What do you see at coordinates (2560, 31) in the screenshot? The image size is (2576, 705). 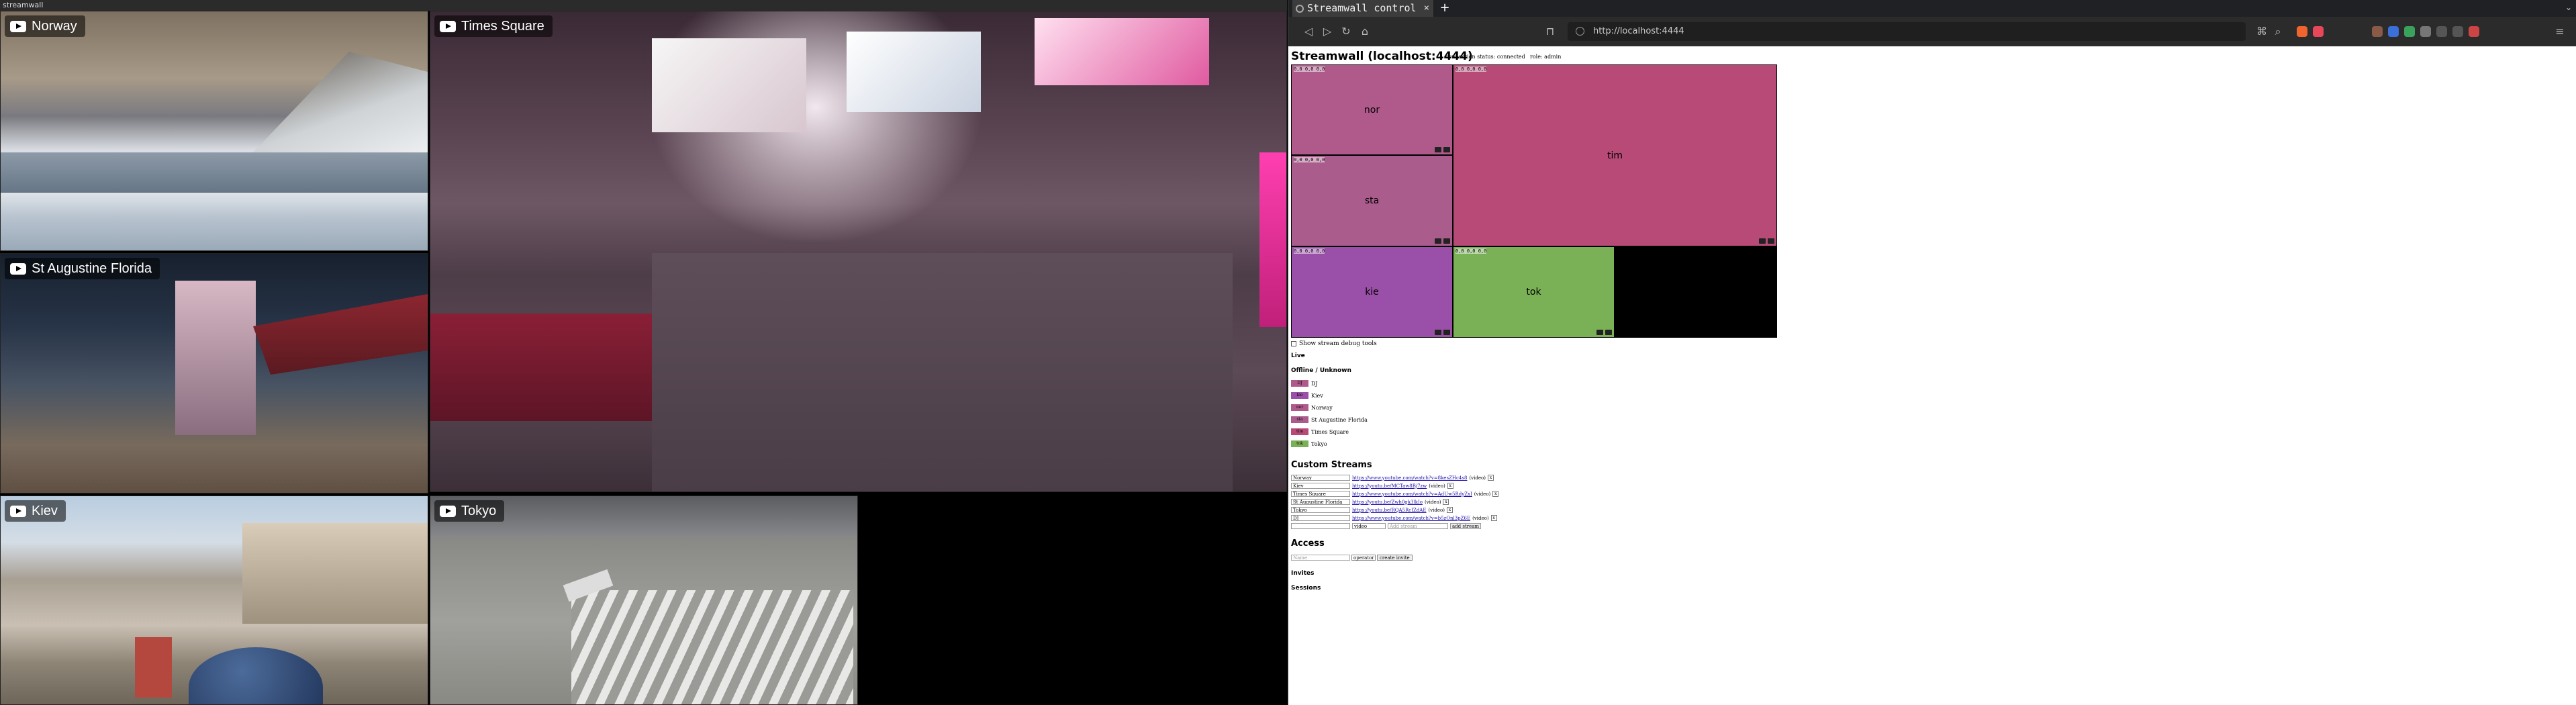 I see `menu-icon: ≡` at bounding box center [2560, 31].